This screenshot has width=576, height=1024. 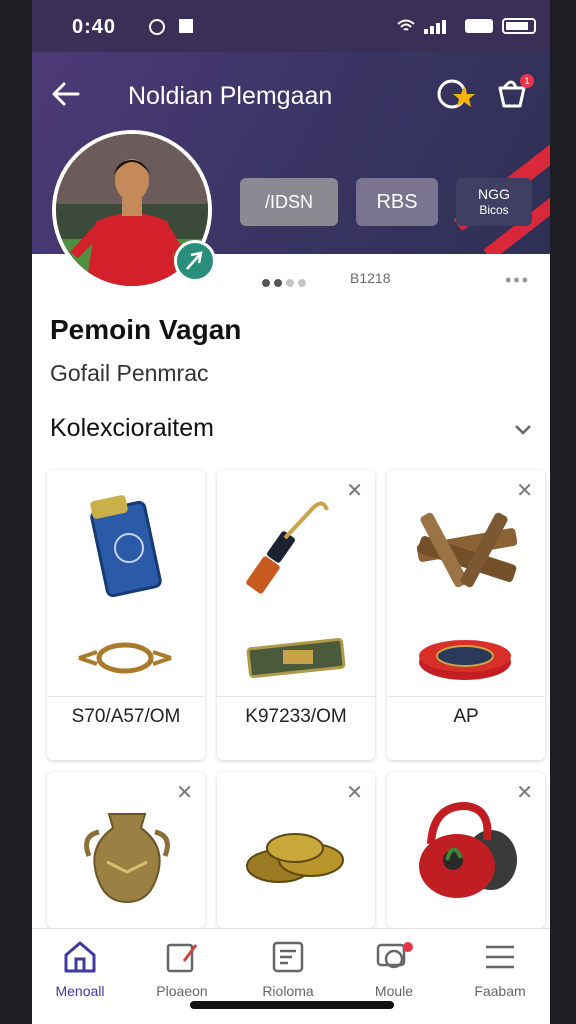 What do you see at coordinates (286, 283) in the screenshot?
I see `page-dots` at bounding box center [286, 283].